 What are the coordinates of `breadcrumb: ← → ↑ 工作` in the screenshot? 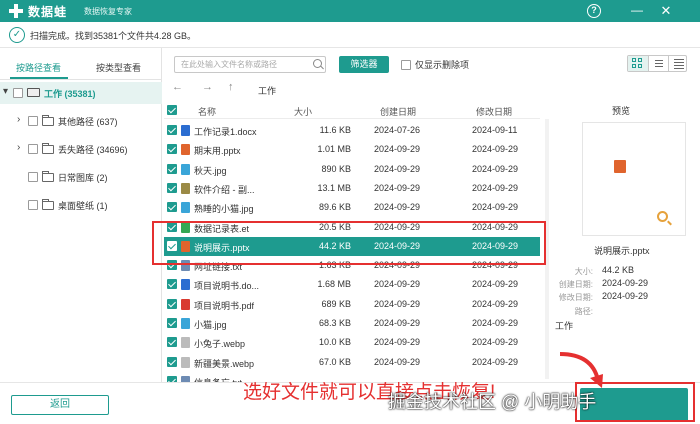 It's located at (352, 89).